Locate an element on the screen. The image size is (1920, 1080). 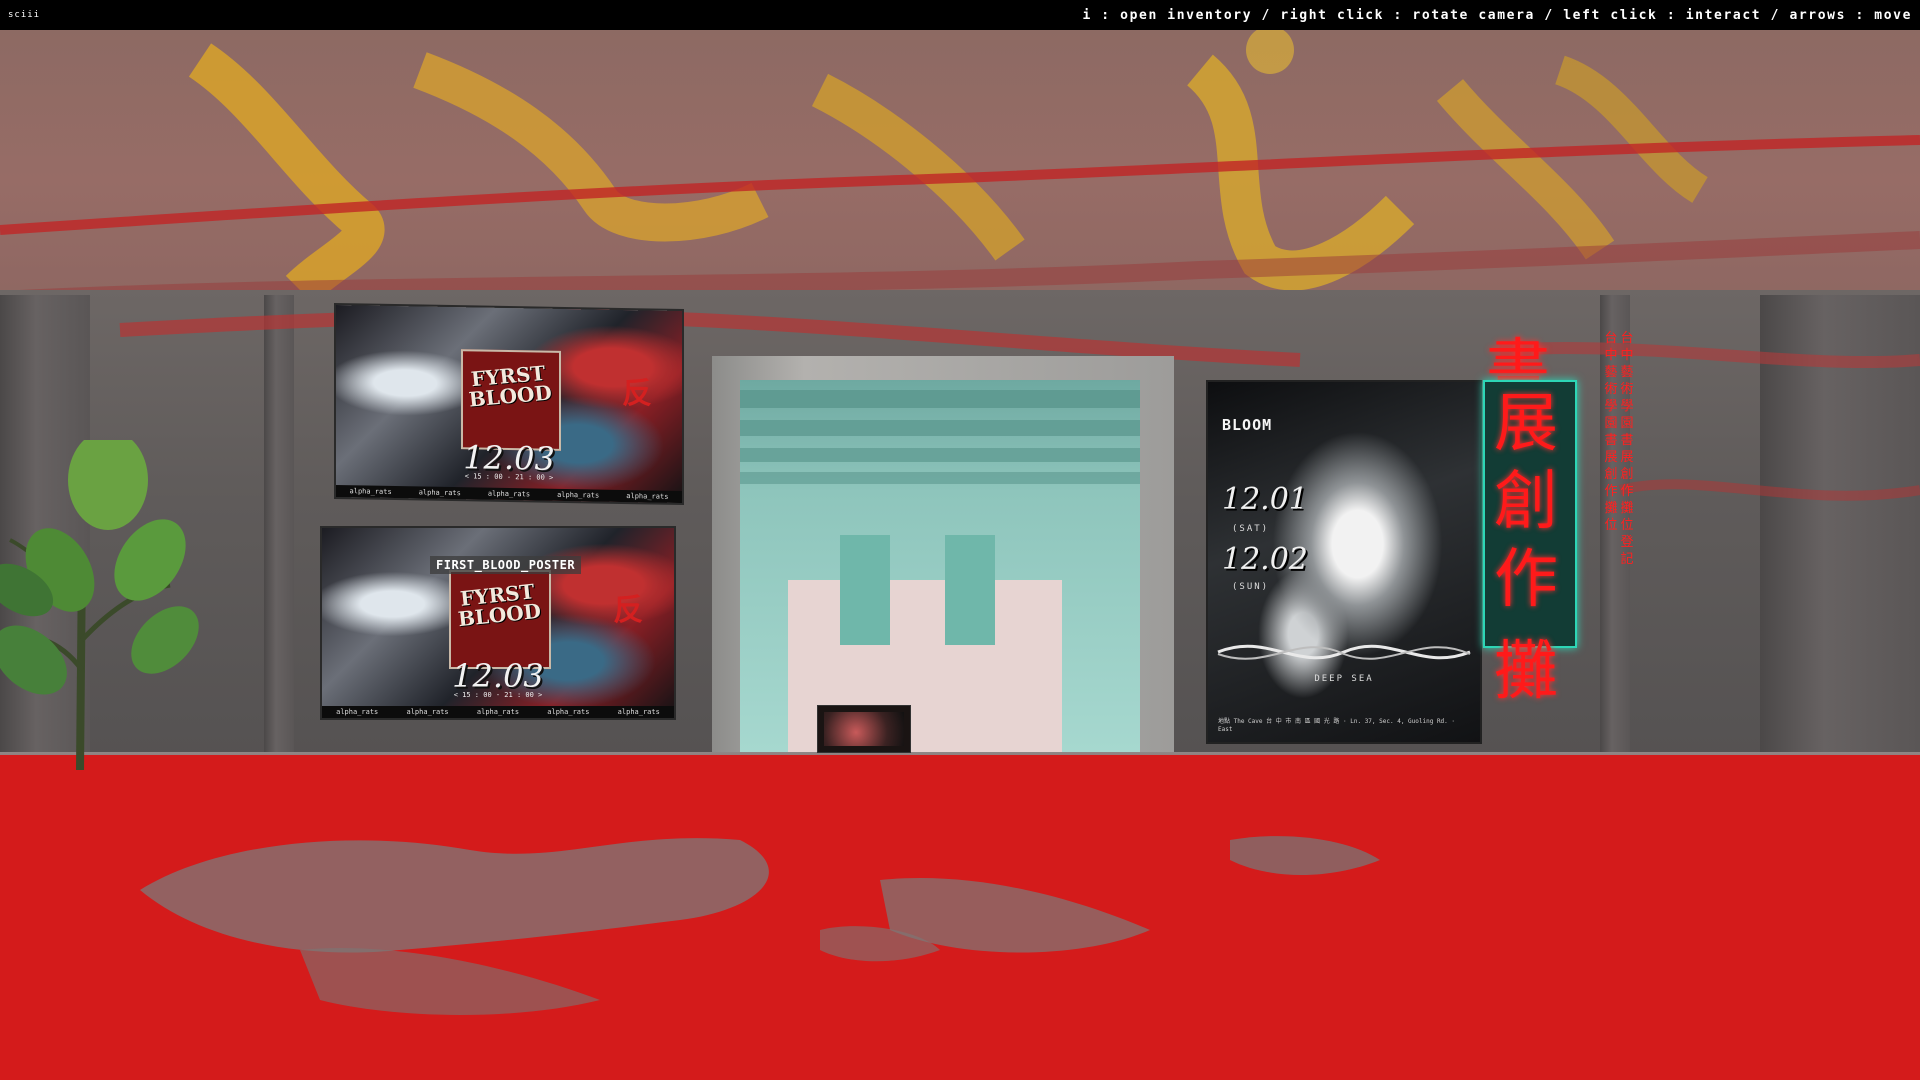
neon-sign-char: 展 is located at coordinates (1526, 424).